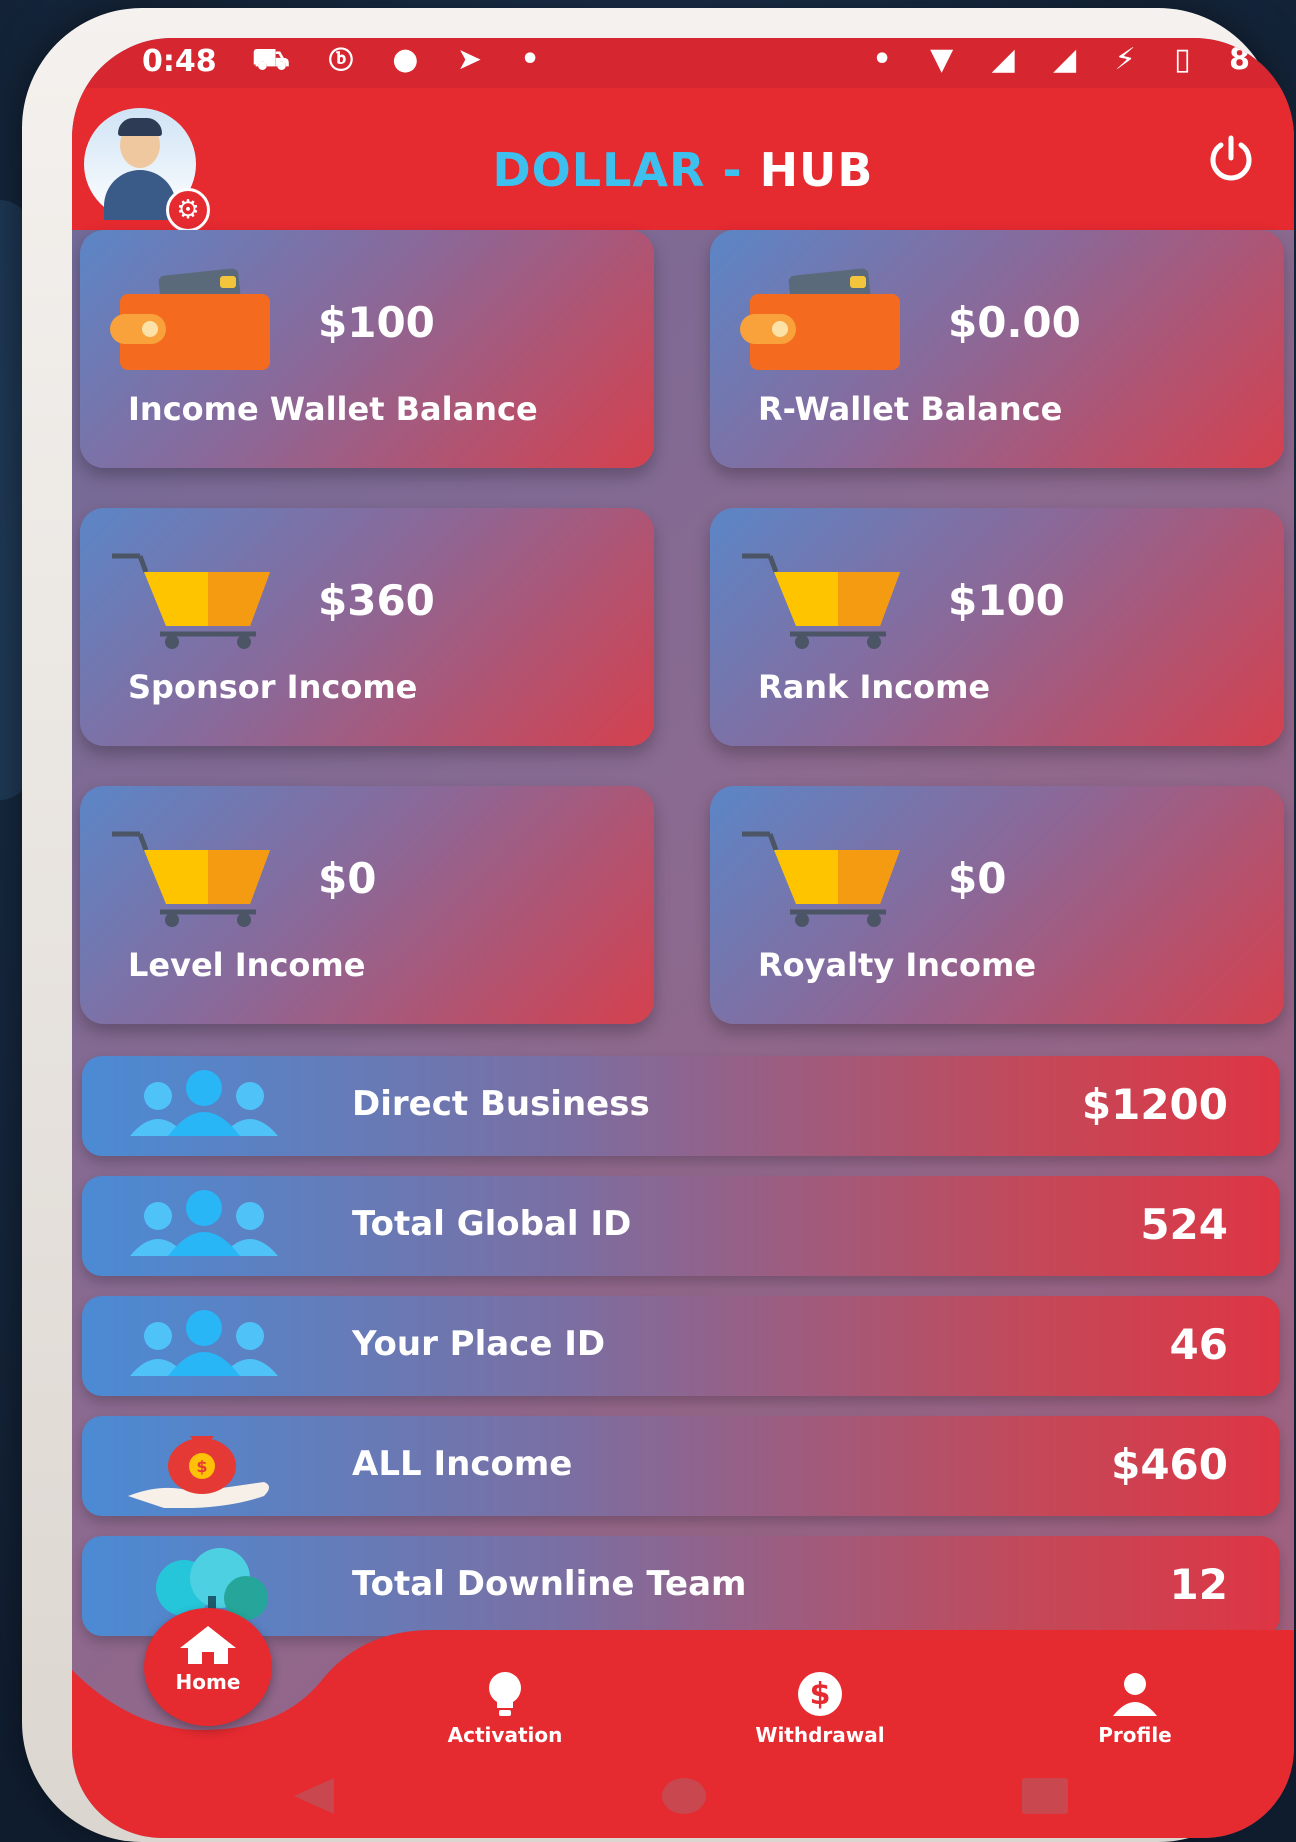 This screenshot has height=1842, width=1296. Describe the element at coordinates (1135, 1694) in the screenshot. I see `person-icon` at that location.